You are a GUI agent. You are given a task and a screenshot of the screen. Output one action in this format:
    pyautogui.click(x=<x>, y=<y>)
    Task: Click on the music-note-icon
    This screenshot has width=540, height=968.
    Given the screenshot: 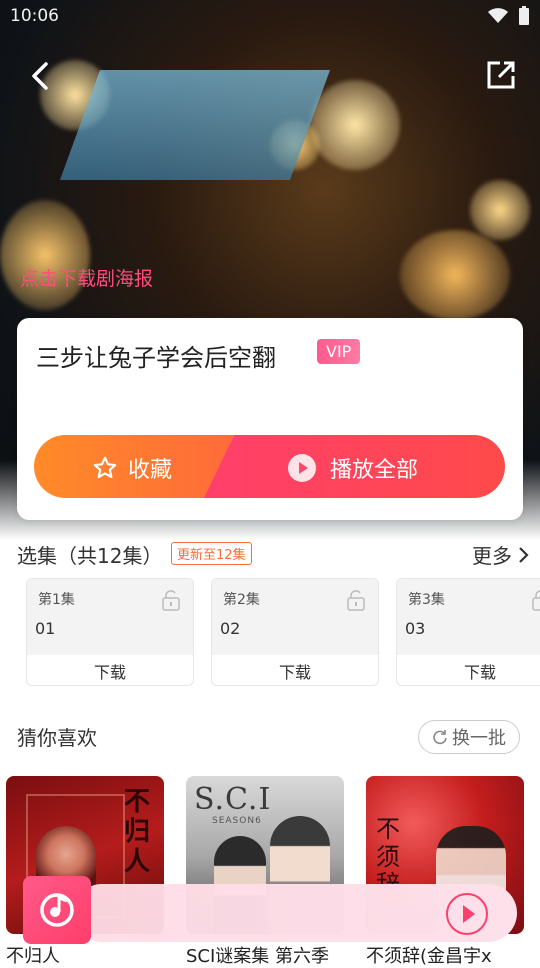 What is the action you would take?
    pyautogui.click(x=57, y=910)
    